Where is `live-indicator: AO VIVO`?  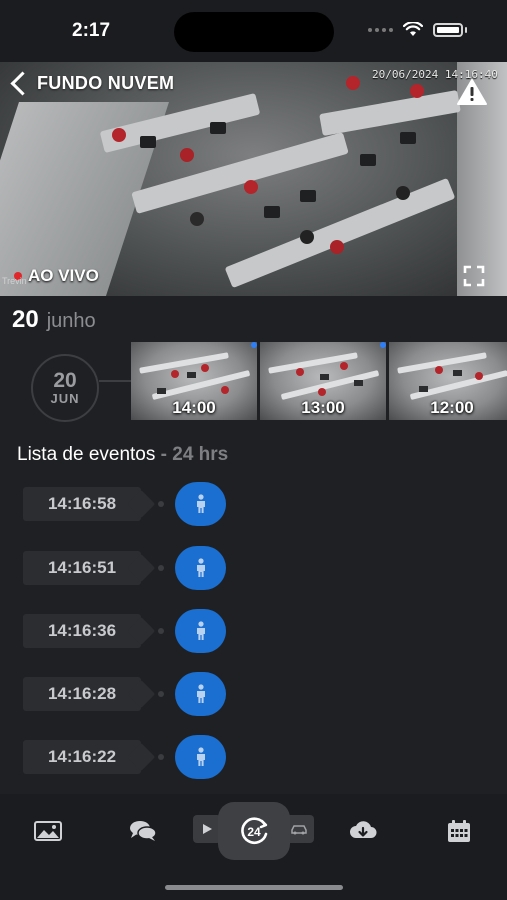 live-indicator: AO VIVO is located at coordinates (56, 276).